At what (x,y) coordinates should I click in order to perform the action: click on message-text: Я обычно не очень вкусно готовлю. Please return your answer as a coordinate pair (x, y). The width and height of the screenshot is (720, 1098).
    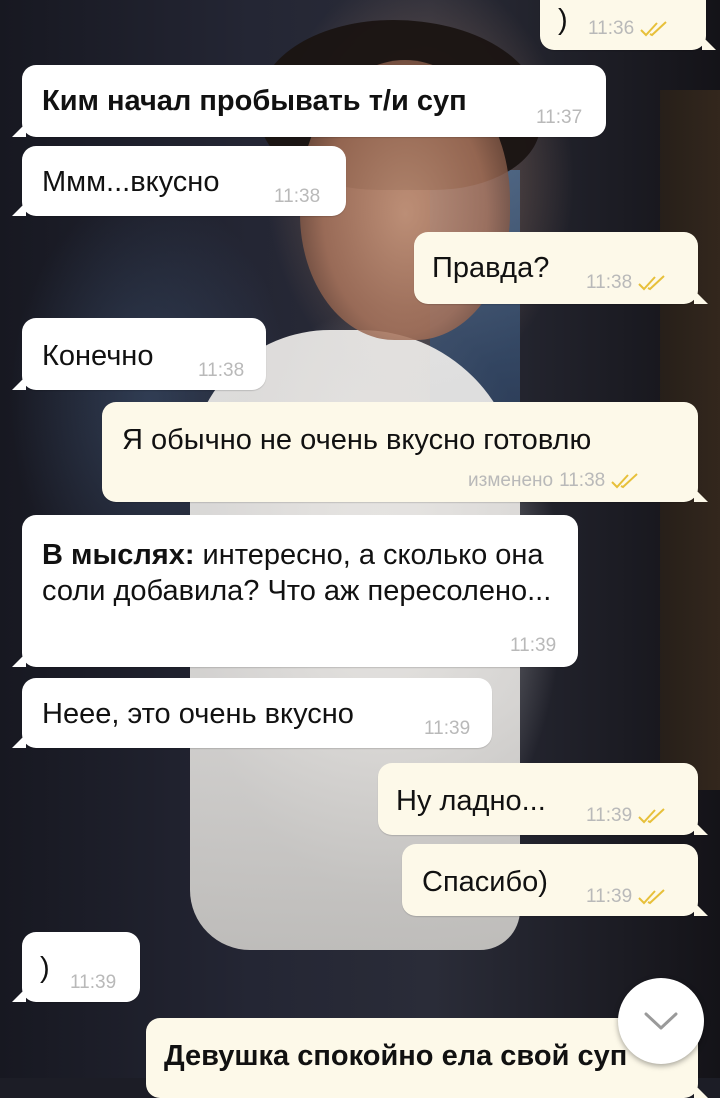
    Looking at the image, I should click on (357, 440).